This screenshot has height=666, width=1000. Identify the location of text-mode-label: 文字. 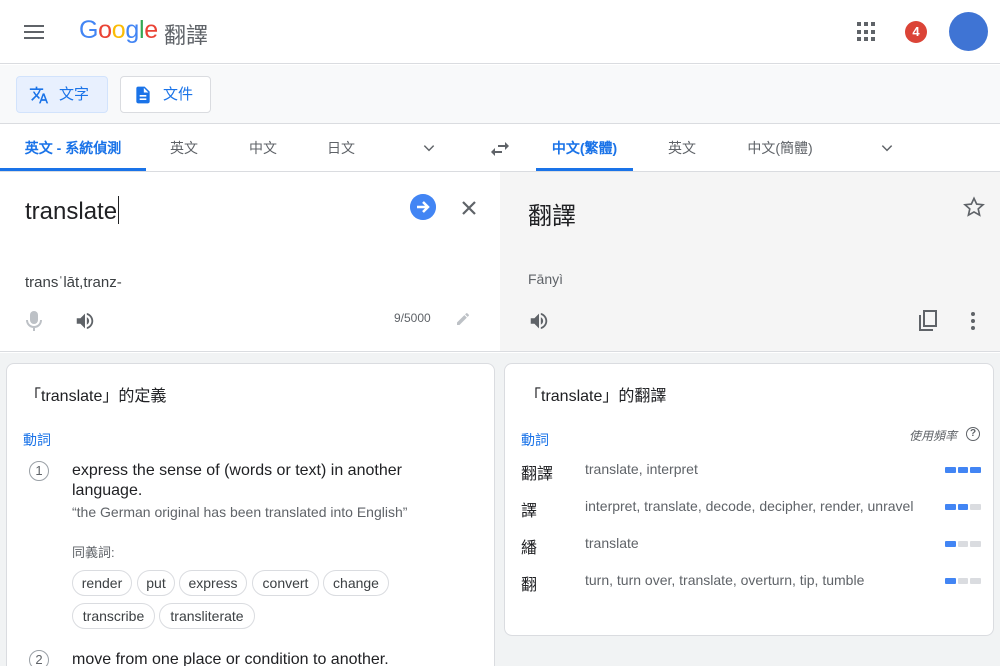
(74, 94).